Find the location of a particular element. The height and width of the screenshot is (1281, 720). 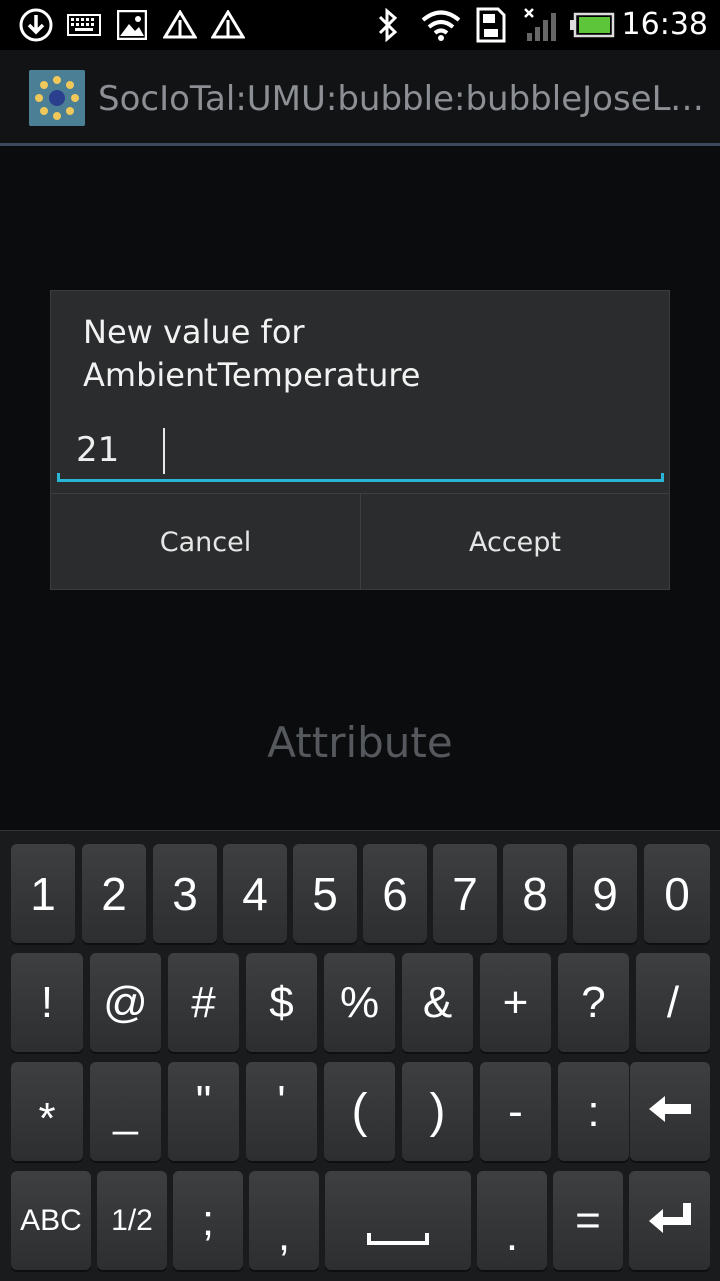

sd-card-icon is located at coordinates (491, 25).